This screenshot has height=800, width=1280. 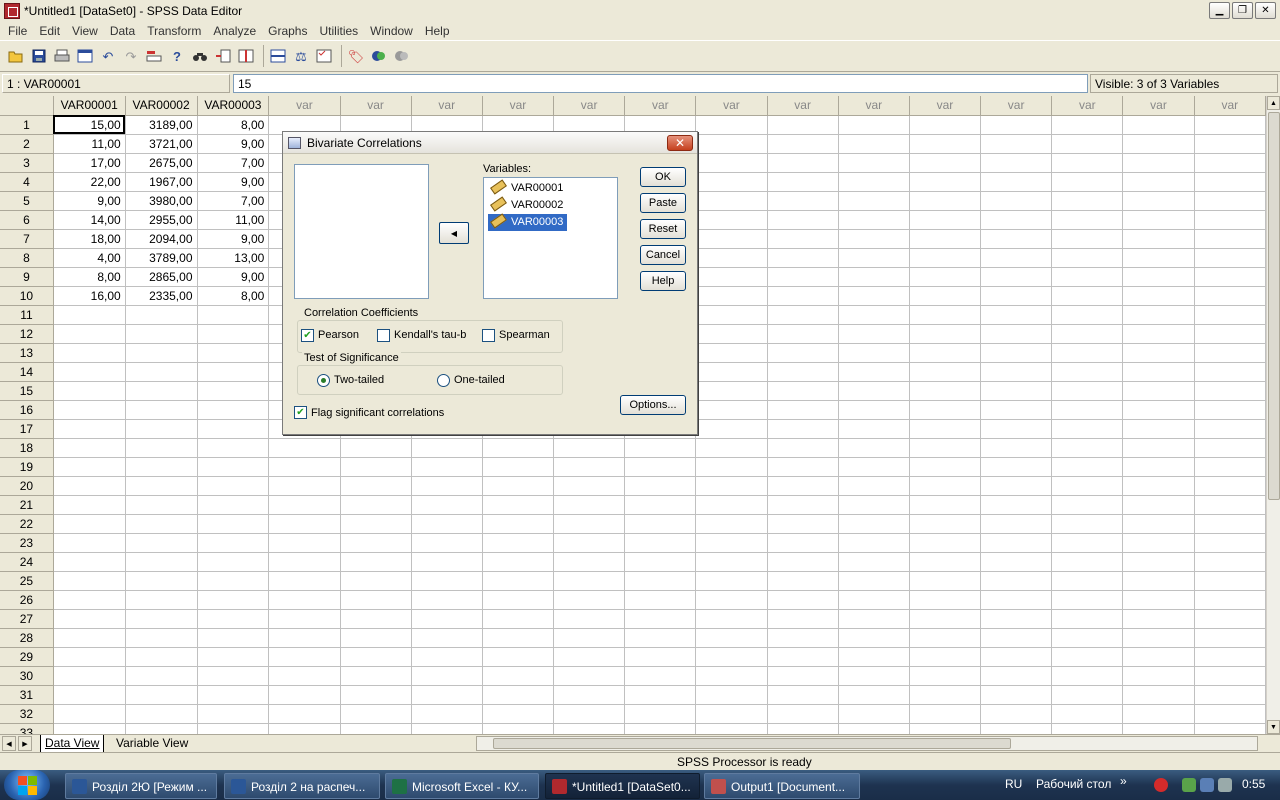 I want to click on tab-next-icon: ▶, so click(x=25, y=743).